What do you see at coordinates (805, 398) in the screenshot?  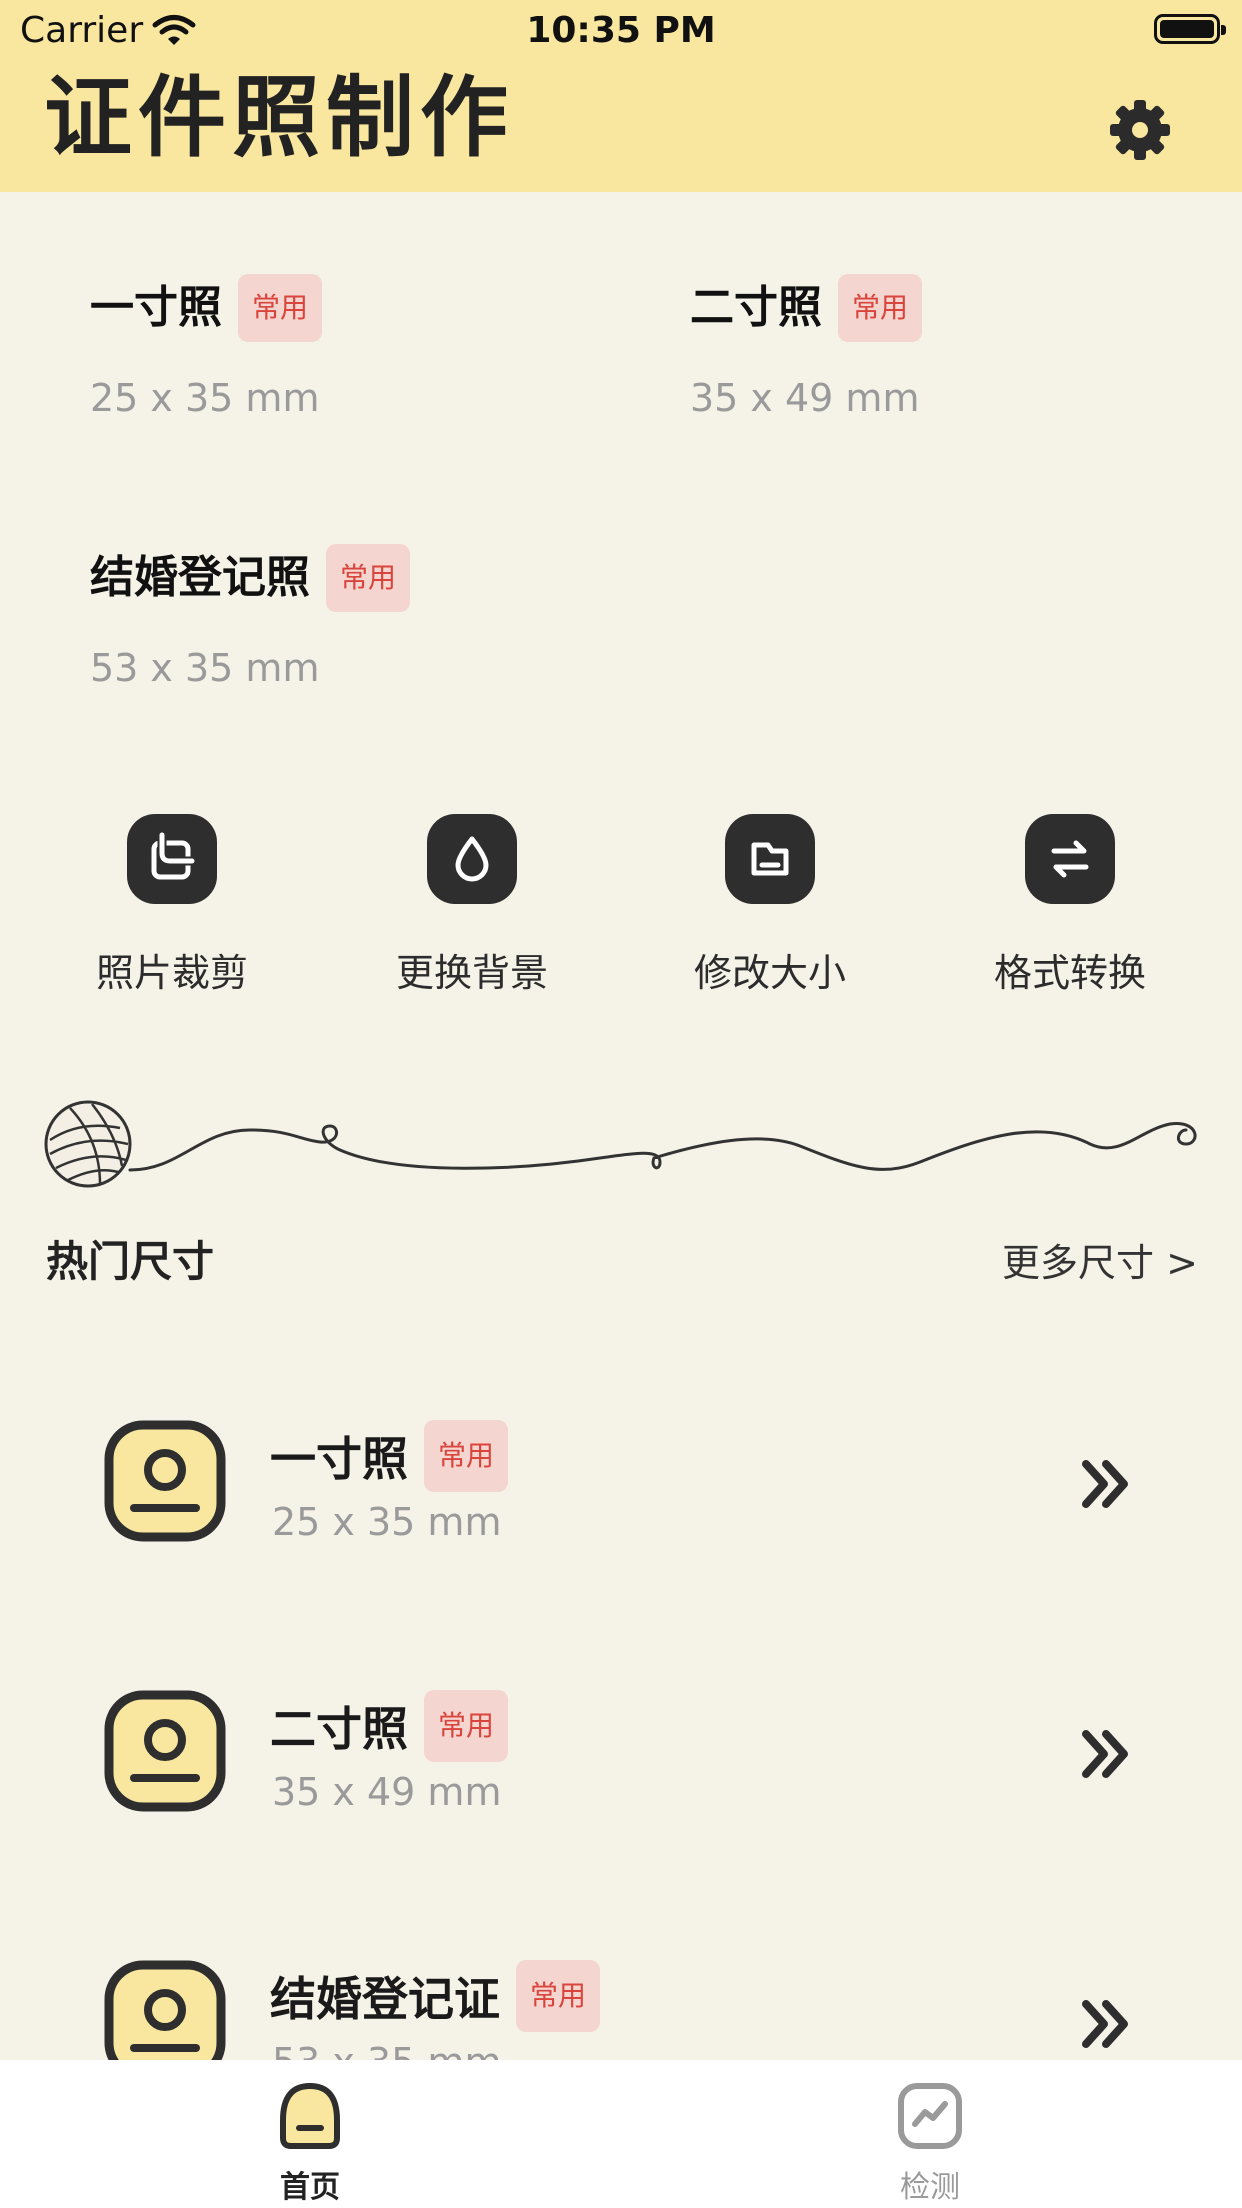 I see `card-size: 35 x 49 mm` at bounding box center [805, 398].